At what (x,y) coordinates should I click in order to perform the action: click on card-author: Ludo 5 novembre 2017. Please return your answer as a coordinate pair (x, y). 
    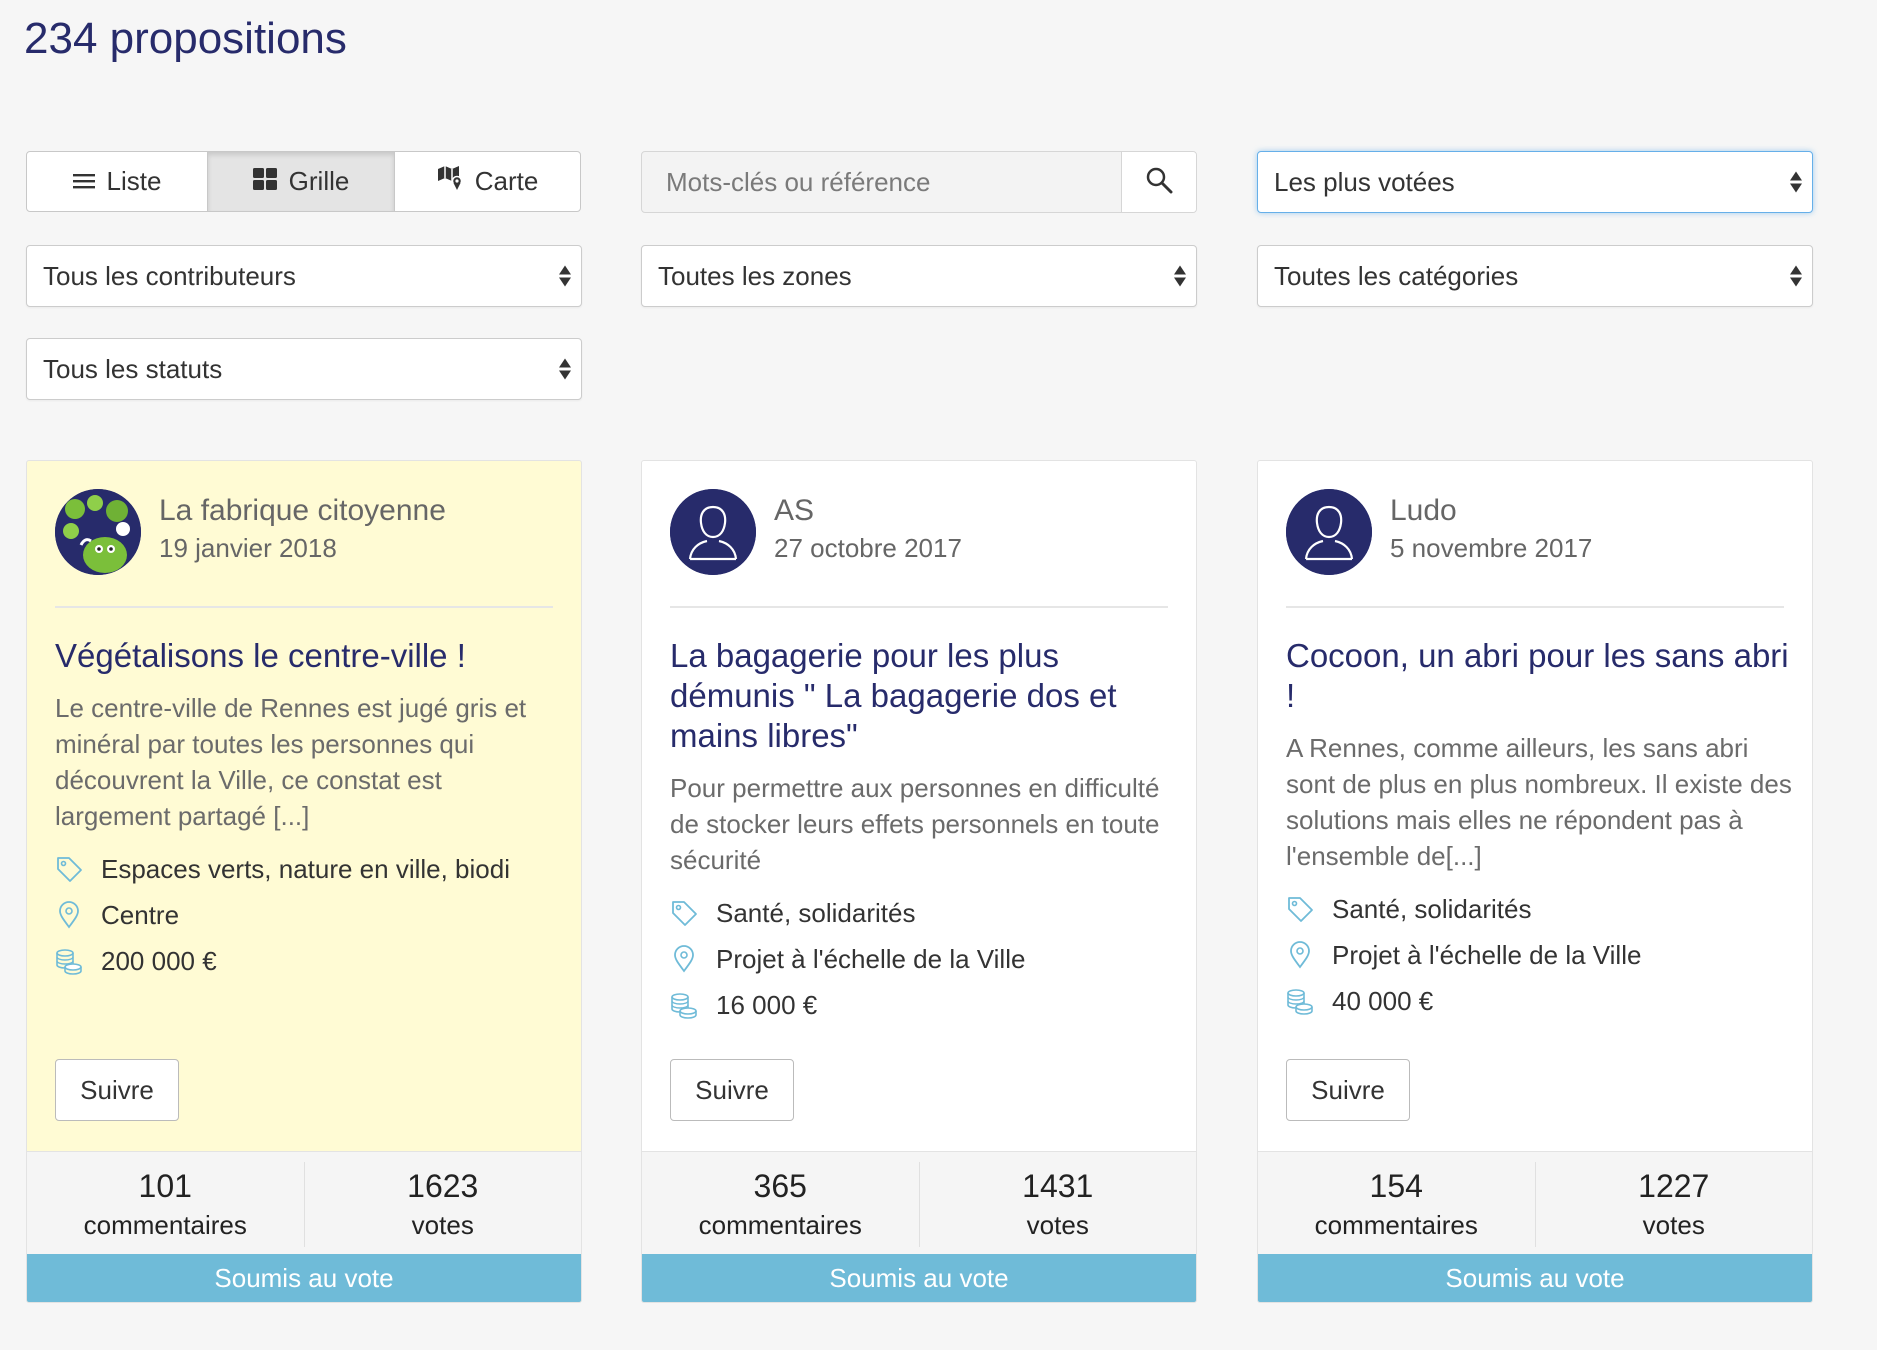
    Looking at the image, I should click on (1439, 532).